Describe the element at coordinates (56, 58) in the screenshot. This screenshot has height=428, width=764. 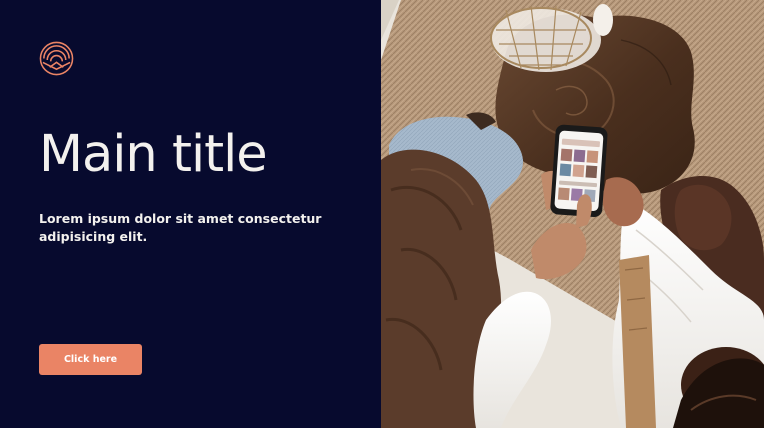
I see `brand-logo-icon` at that location.